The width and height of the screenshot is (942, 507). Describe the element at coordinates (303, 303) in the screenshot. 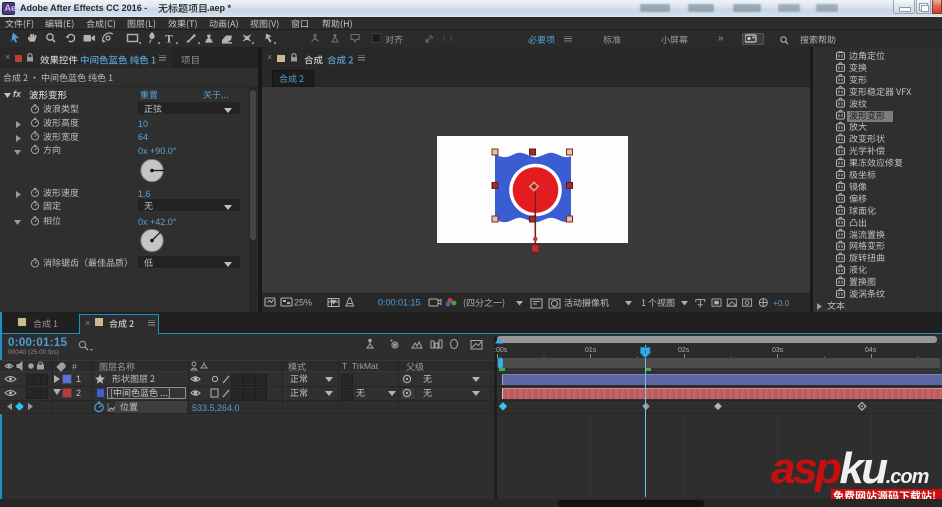

I see `svg-text: 25%` at that location.